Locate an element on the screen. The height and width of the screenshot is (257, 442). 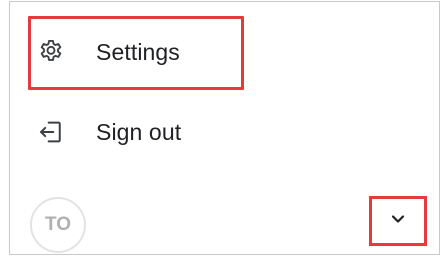
expand-menu-button is located at coordinates (398, 221).